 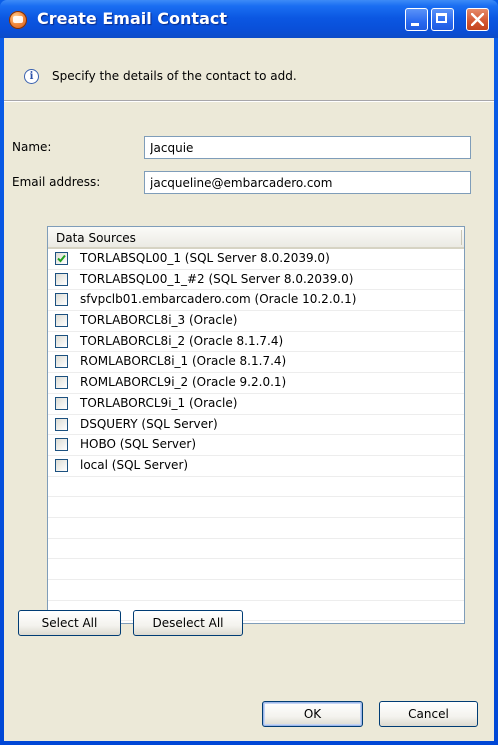 I want to click on data-source-label: local (SQL Server), so click(x=134, y=464).